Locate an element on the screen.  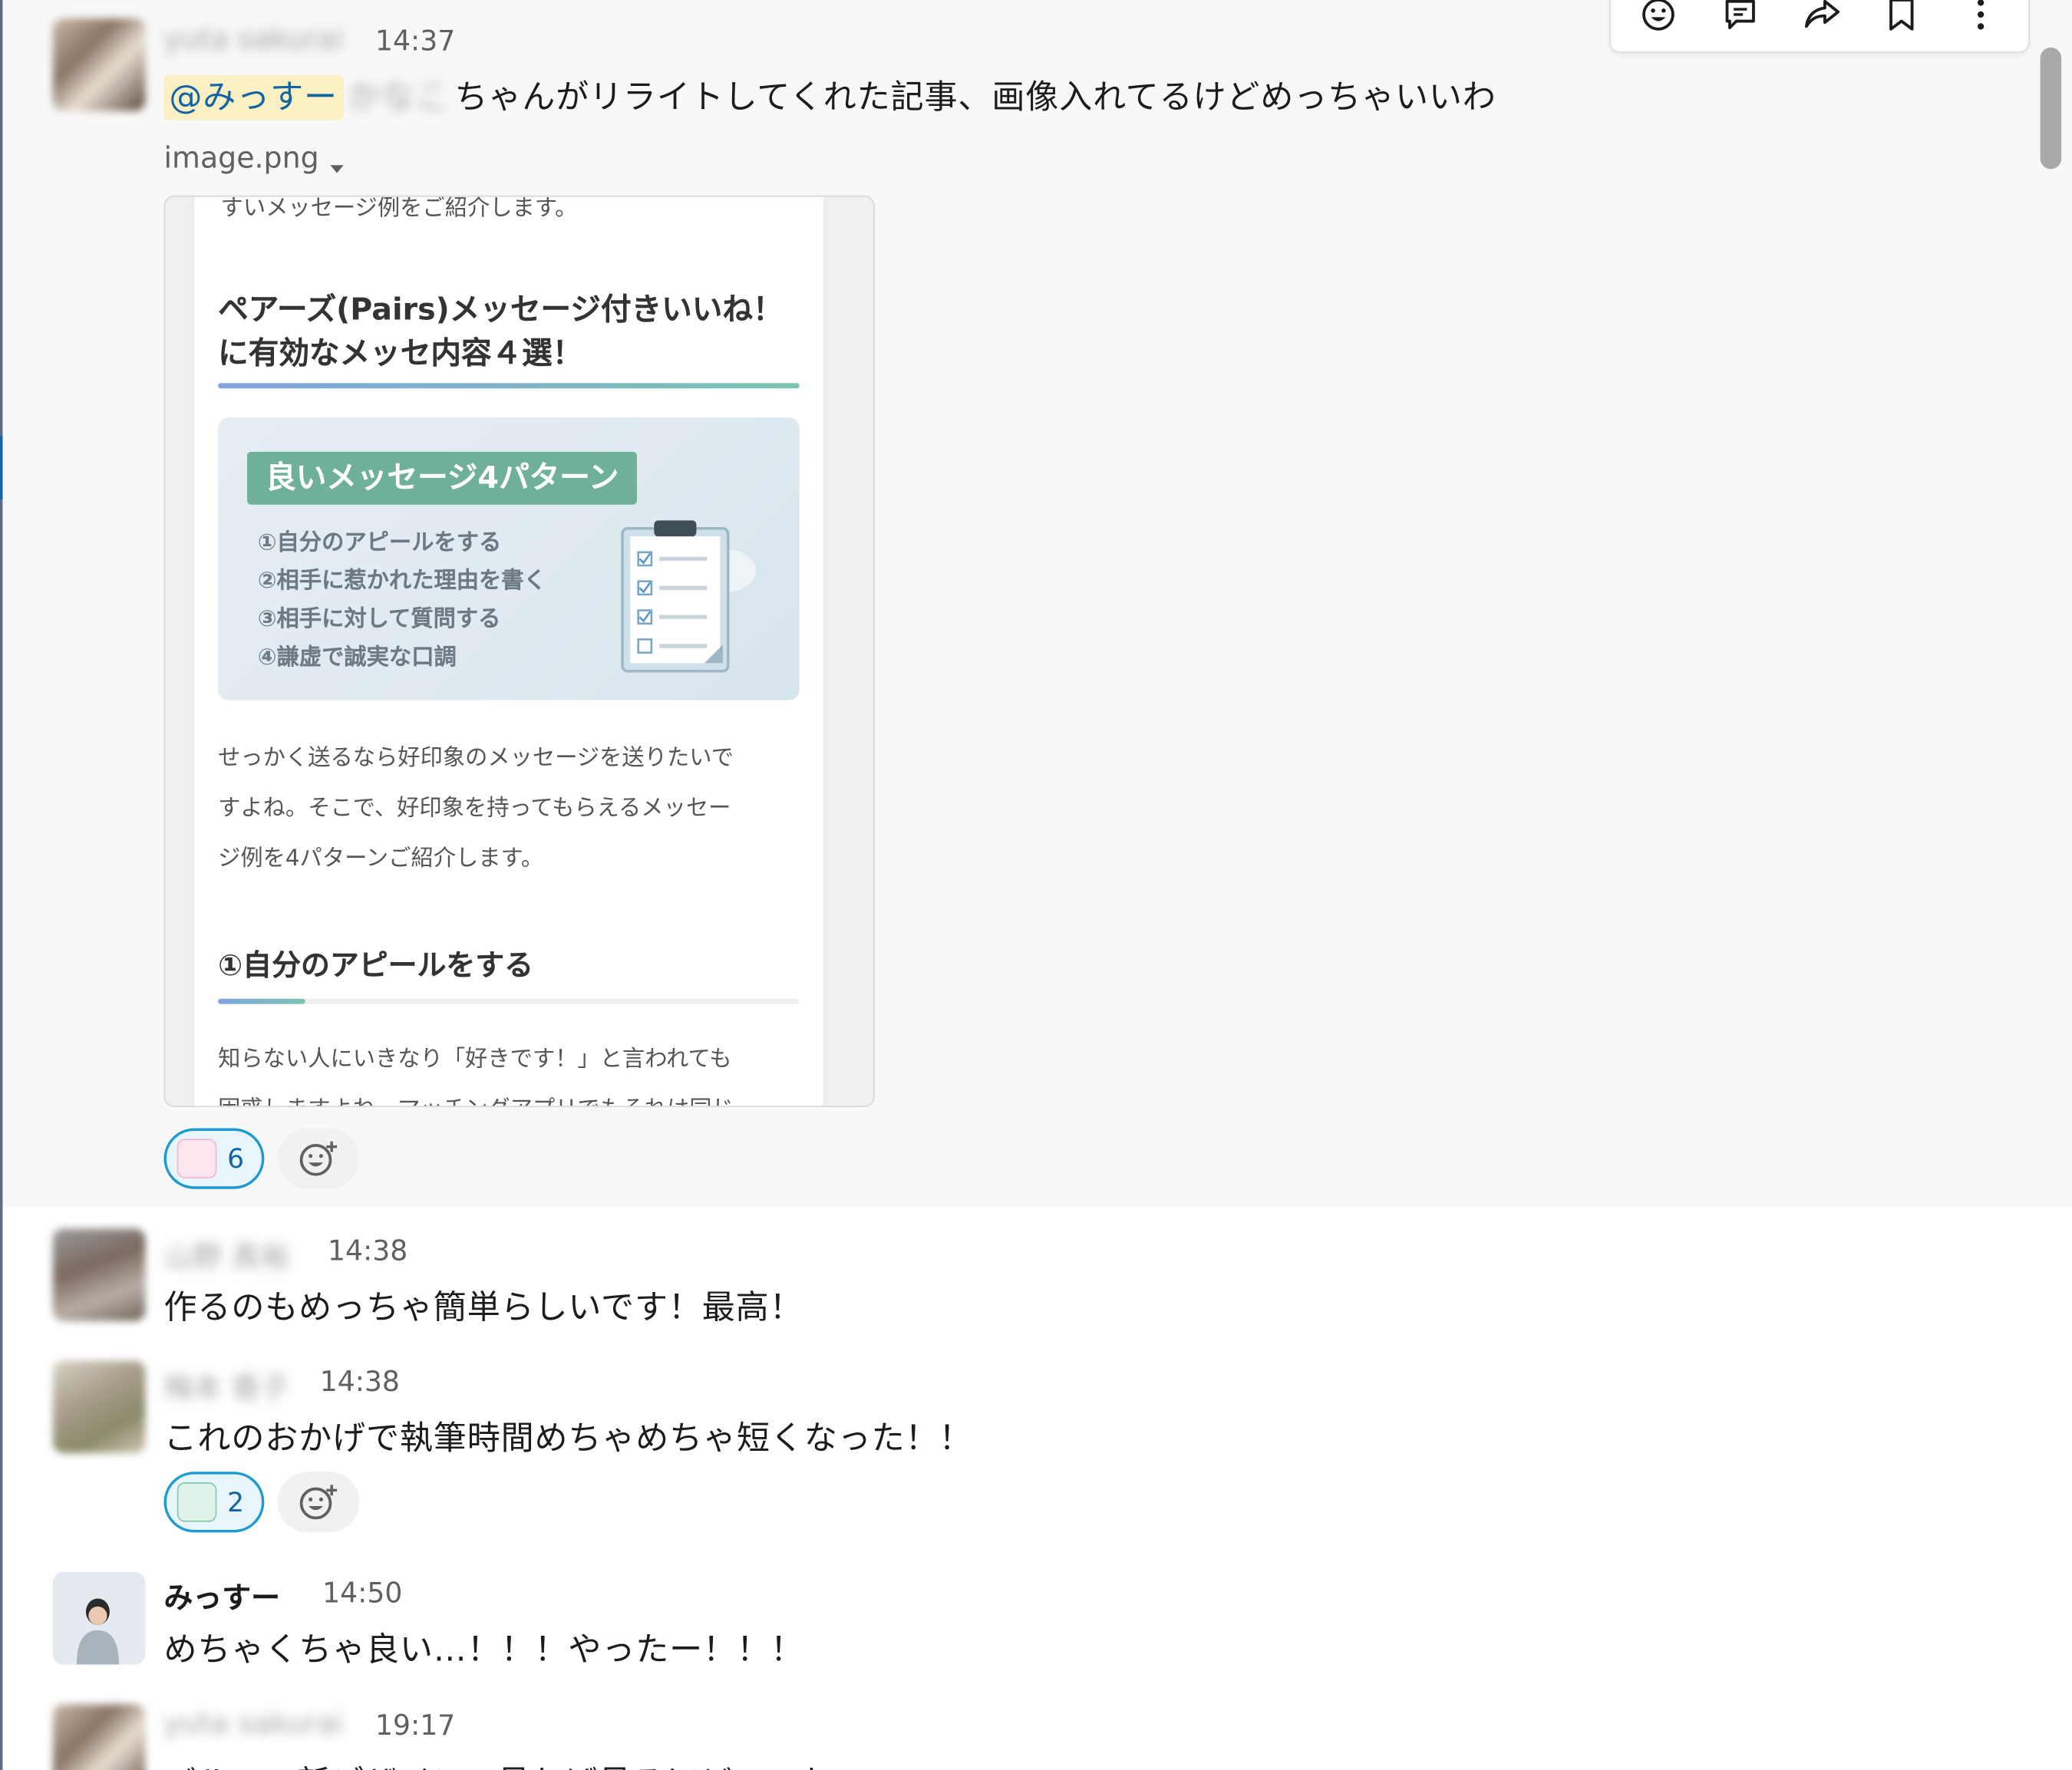
message-text: これのおかげで執筆時間めちゃめちゃ短くなった！！ is located at coordinates (568, 1438).